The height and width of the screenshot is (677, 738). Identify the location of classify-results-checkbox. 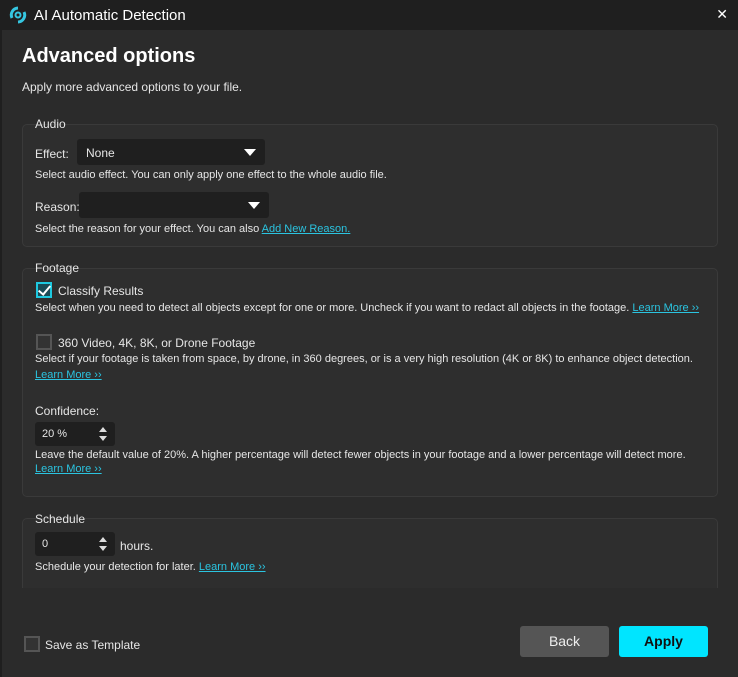
(44, 290).